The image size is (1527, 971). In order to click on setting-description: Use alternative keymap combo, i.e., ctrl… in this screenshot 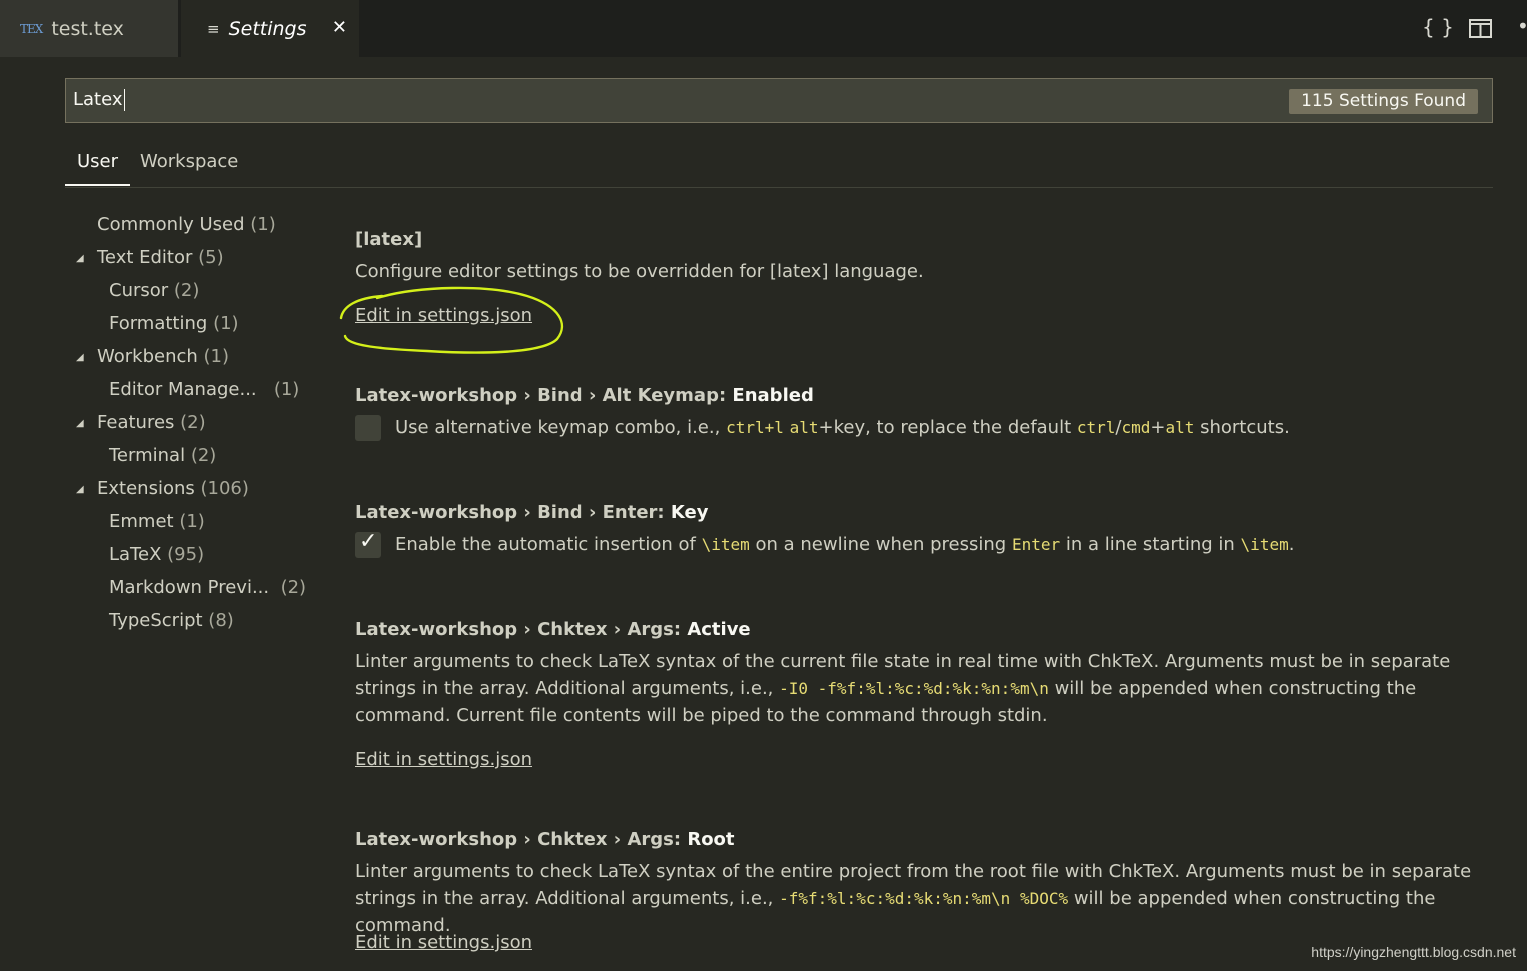, I will do `click(950, 427)`.